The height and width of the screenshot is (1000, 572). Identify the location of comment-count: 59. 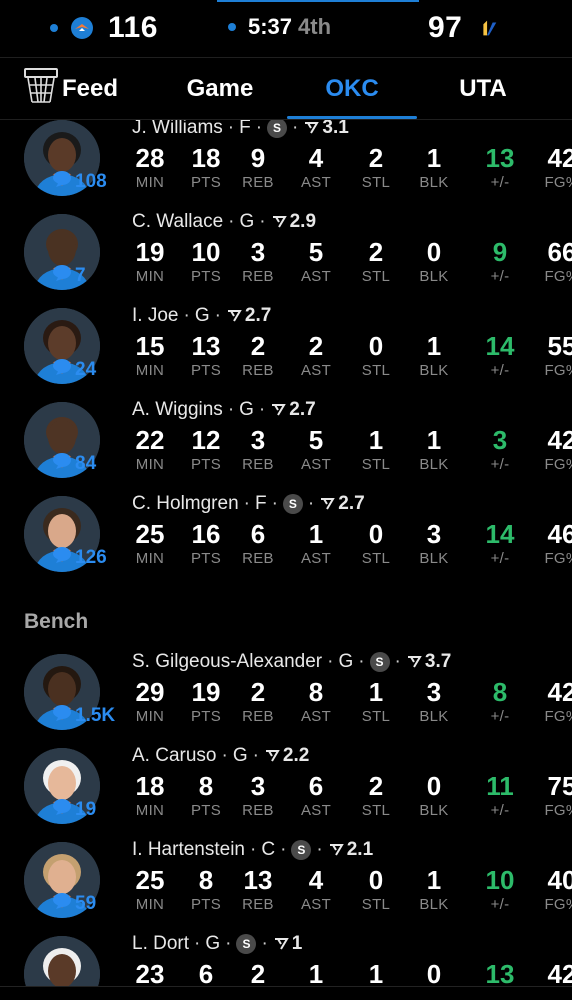
(86, 903).